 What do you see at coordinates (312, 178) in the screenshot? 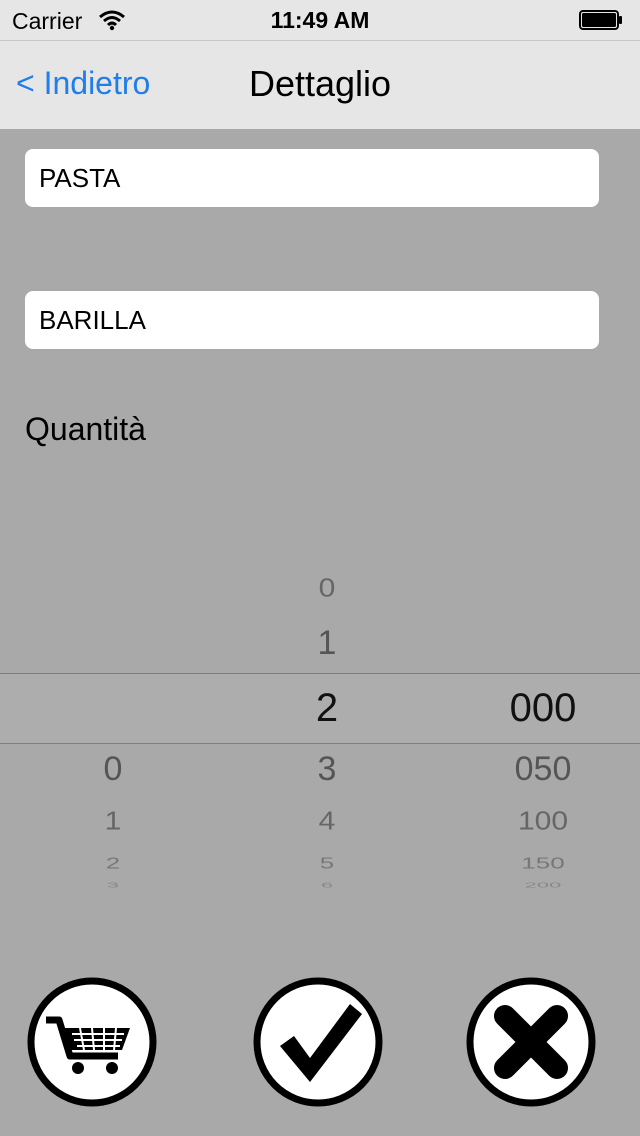
I see `product-name-field: PASTA` at bounding box center [312, 178].